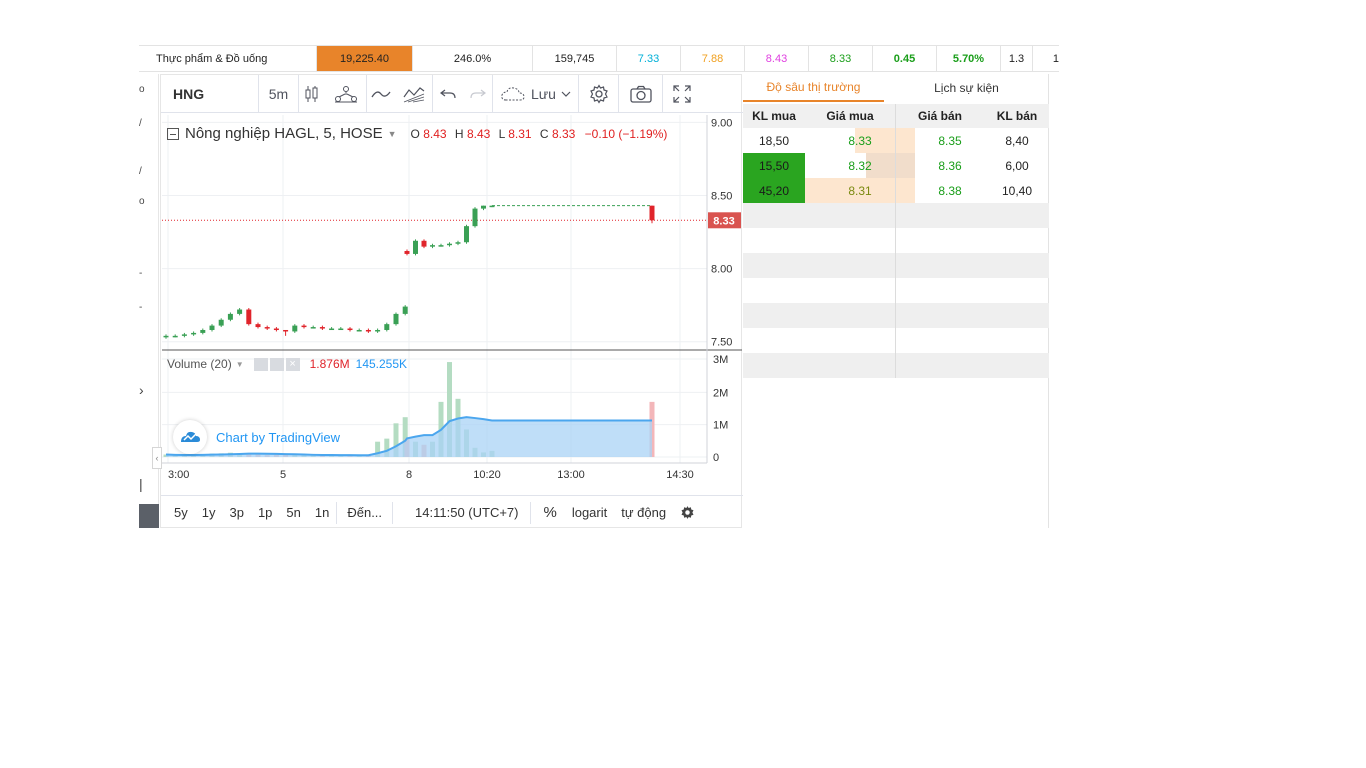  I want to click on range-3p: 3p, so click(236, 512).